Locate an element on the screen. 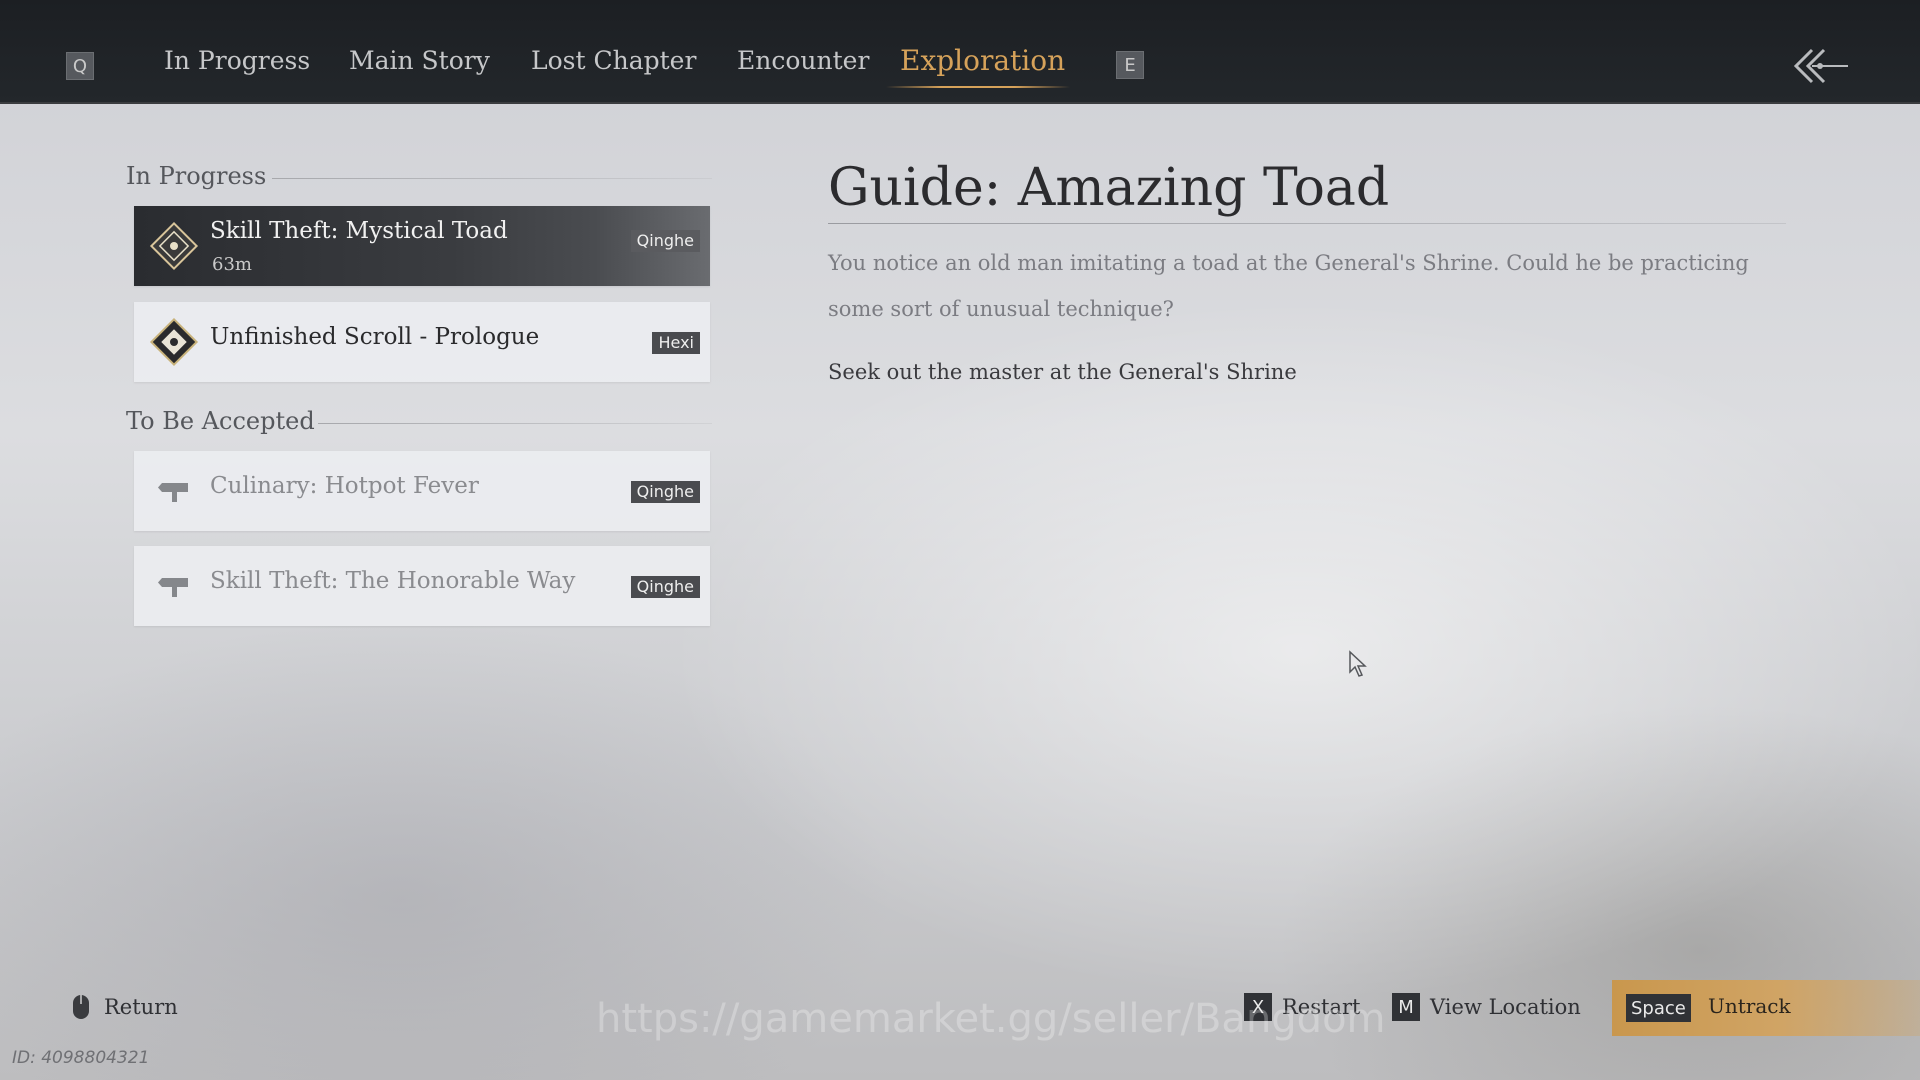 The width and height of the screenshot is (1920, 1080). quest-distance: 63m is located at coordinates (232, 264).